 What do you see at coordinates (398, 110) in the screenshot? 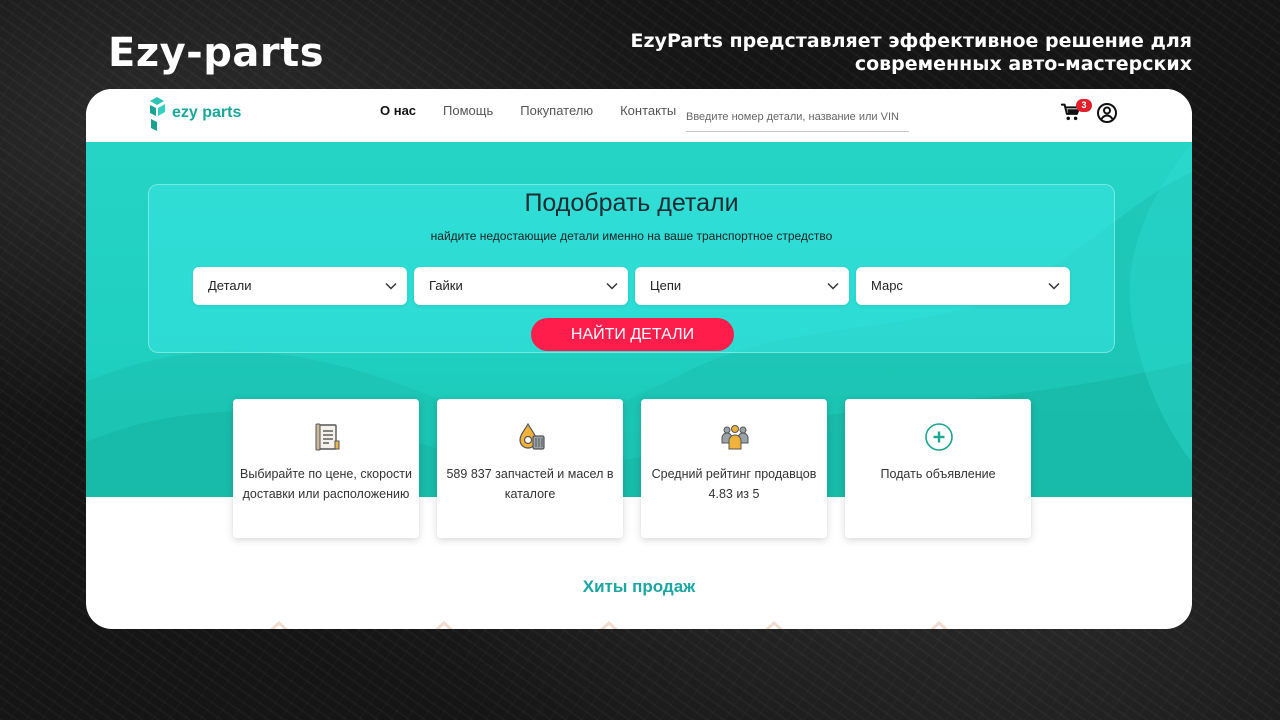
I see `nav-item-about: О нас` at bounding box center [398, 110].